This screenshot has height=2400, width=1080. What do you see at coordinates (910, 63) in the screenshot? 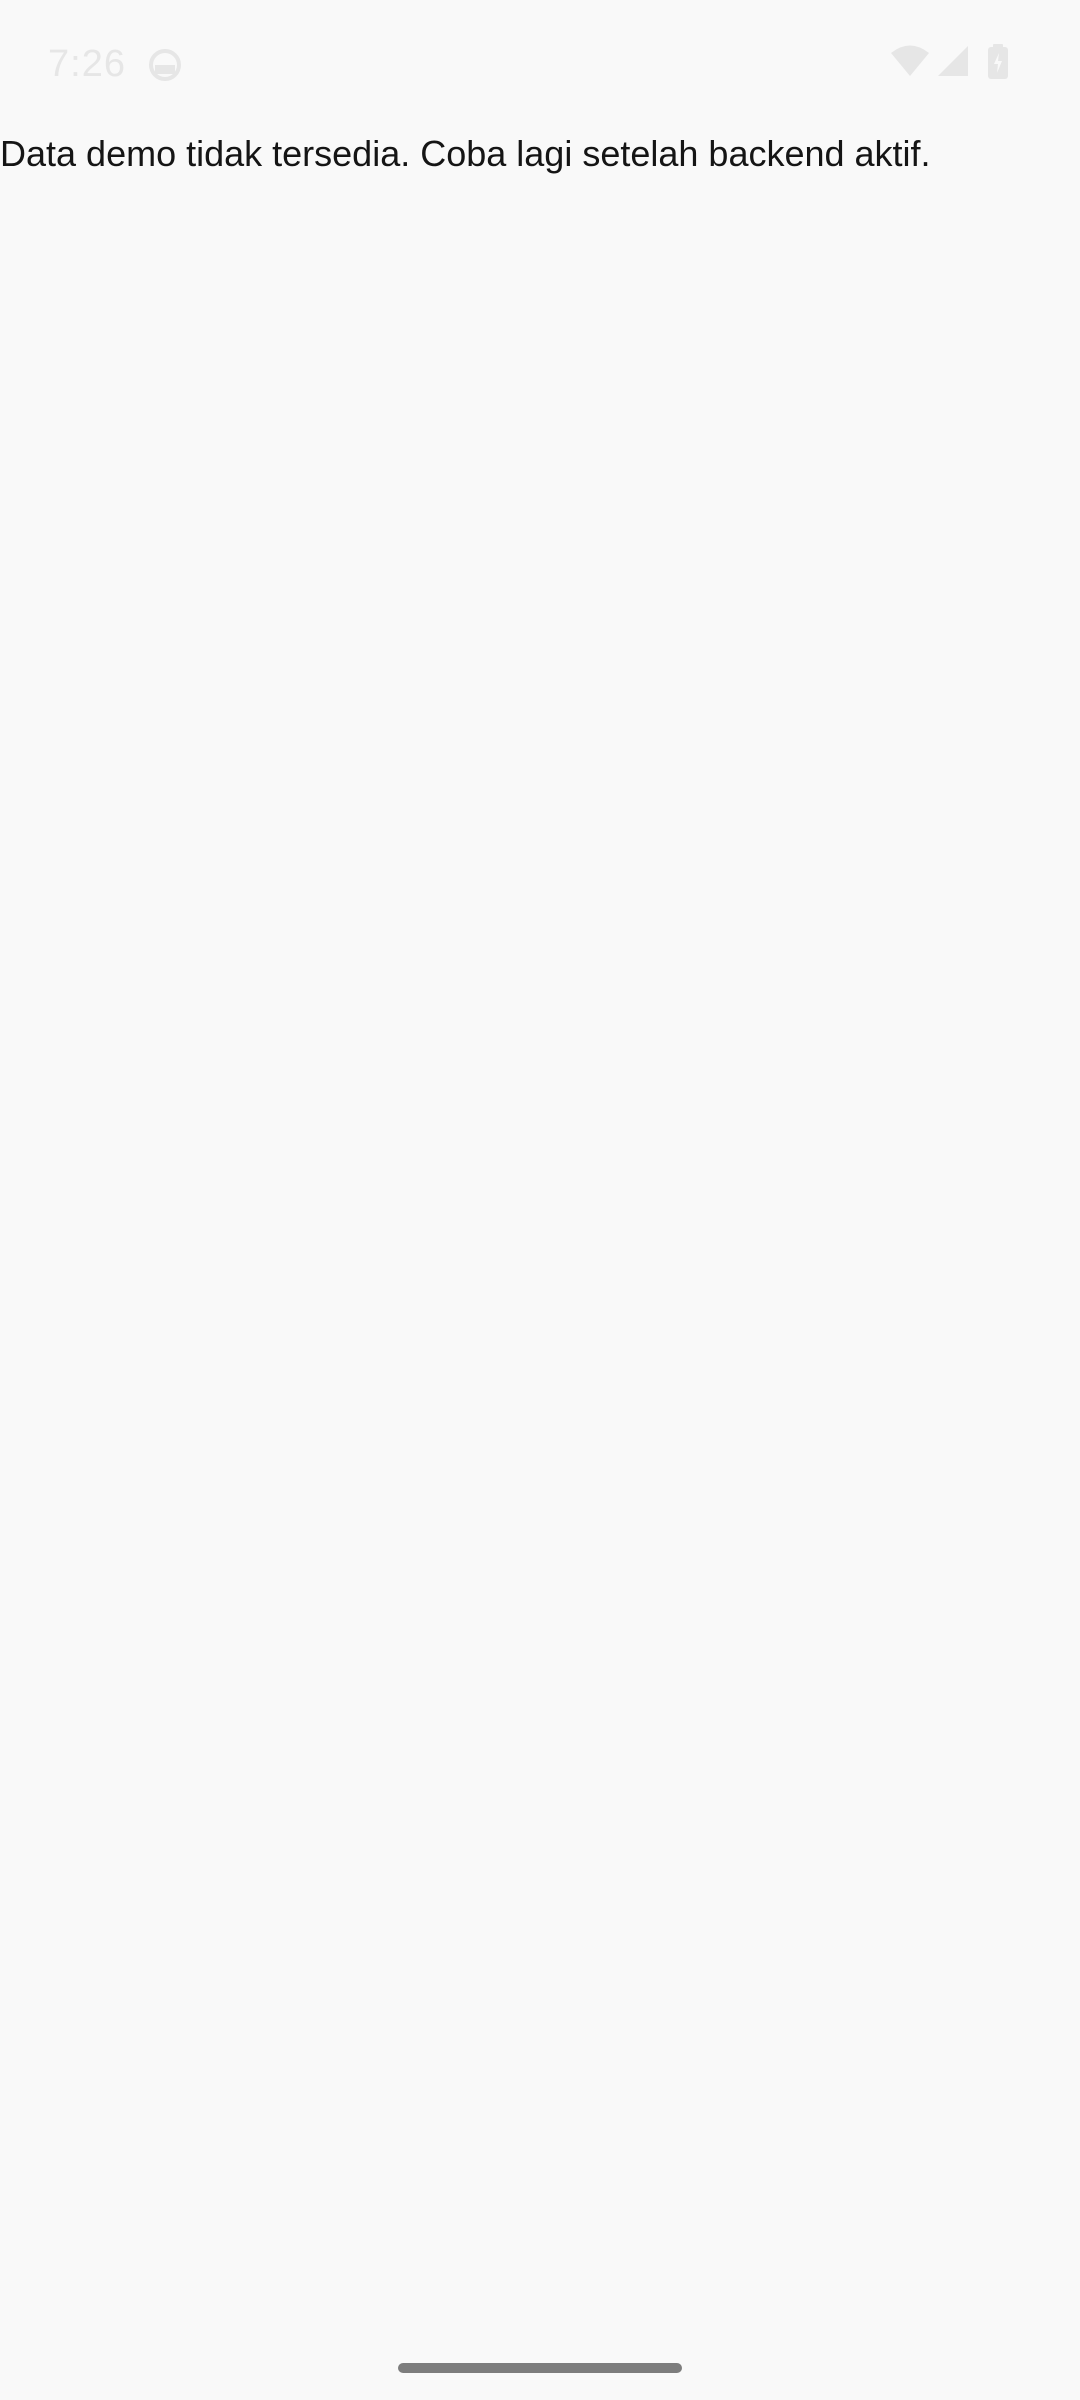
I see `wifi-icon` at bounding box center [910, 63].